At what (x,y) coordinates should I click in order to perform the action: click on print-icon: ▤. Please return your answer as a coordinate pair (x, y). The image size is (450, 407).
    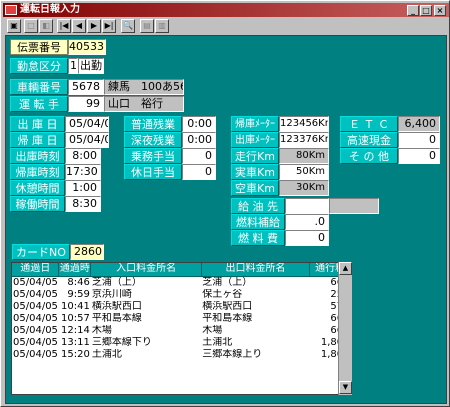
    Looking at the image, I should click on (147, 26).